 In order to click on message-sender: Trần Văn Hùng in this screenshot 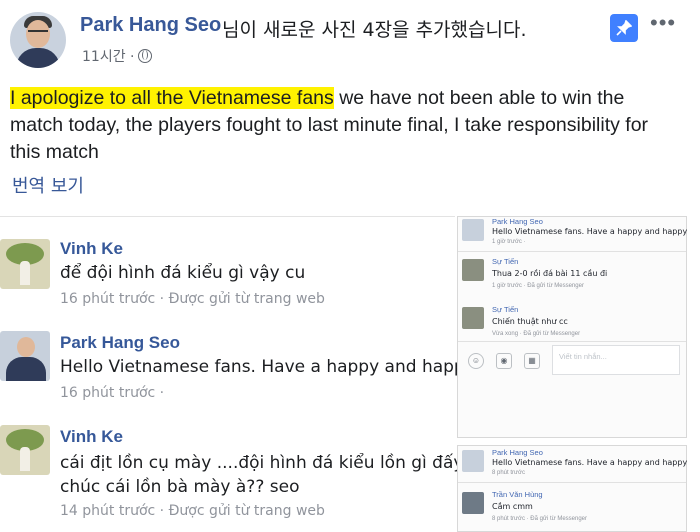, I will do `click(517, 494)`.